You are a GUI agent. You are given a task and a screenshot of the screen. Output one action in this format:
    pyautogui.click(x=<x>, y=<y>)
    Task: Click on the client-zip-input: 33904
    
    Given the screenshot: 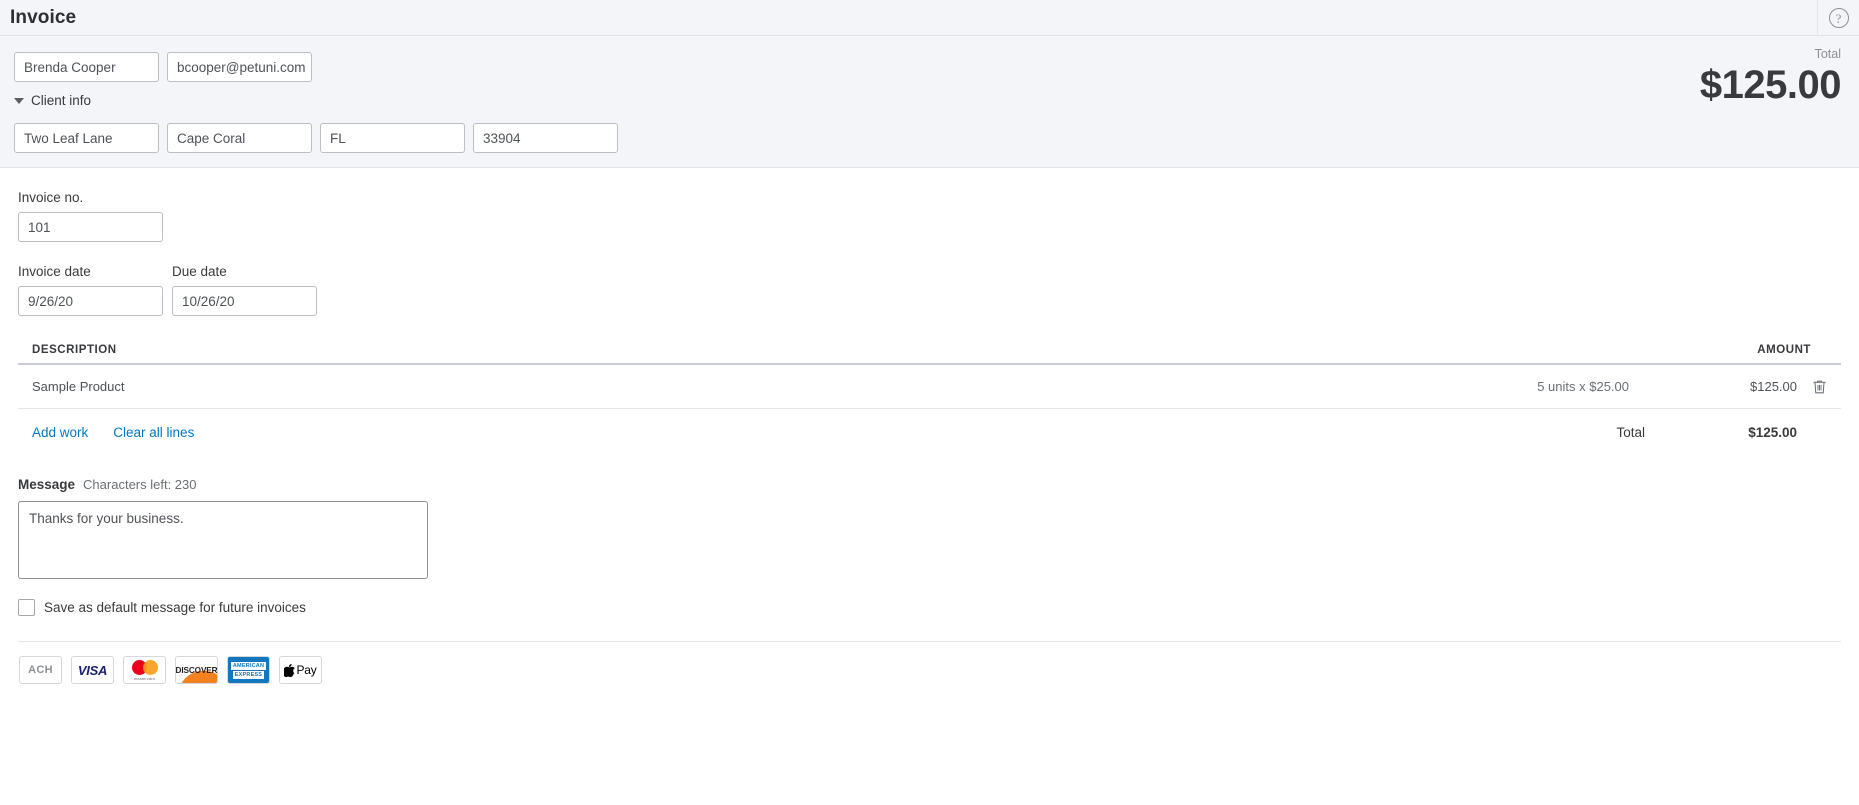 What is the action you would take?
    pyautogui.click(x=545, y=138)
    